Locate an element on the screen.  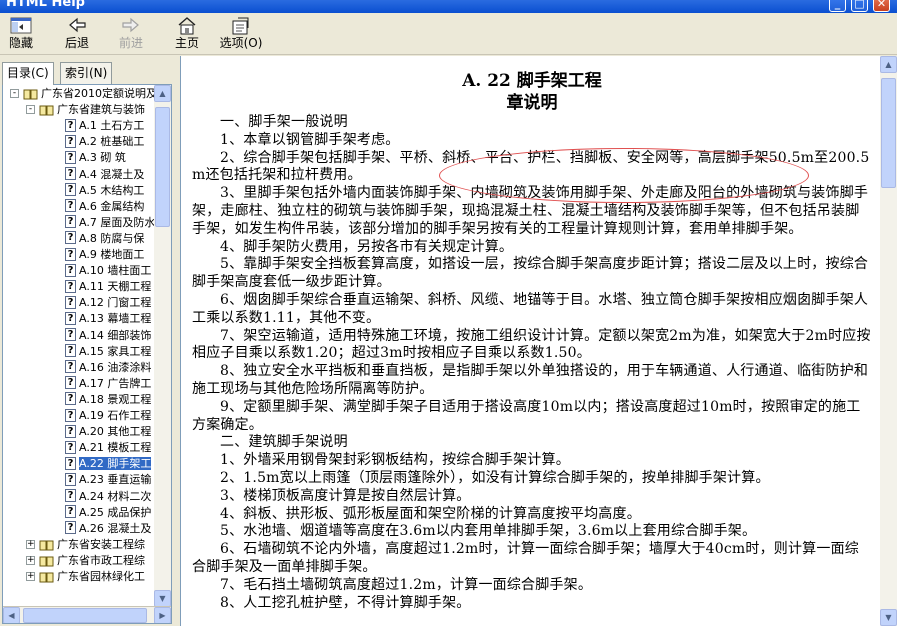
tree-item: ? A.22 脚手架工 is located at coordinates (108, 464).